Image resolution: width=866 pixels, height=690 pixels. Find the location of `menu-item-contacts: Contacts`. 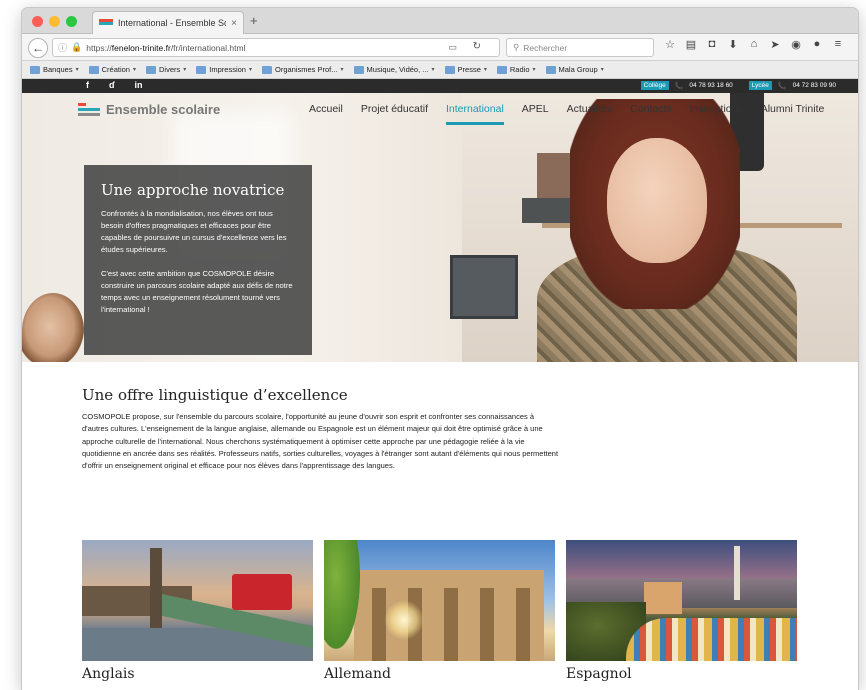

menu-item-contacts: Contacts is located at coordinates (650, 109).